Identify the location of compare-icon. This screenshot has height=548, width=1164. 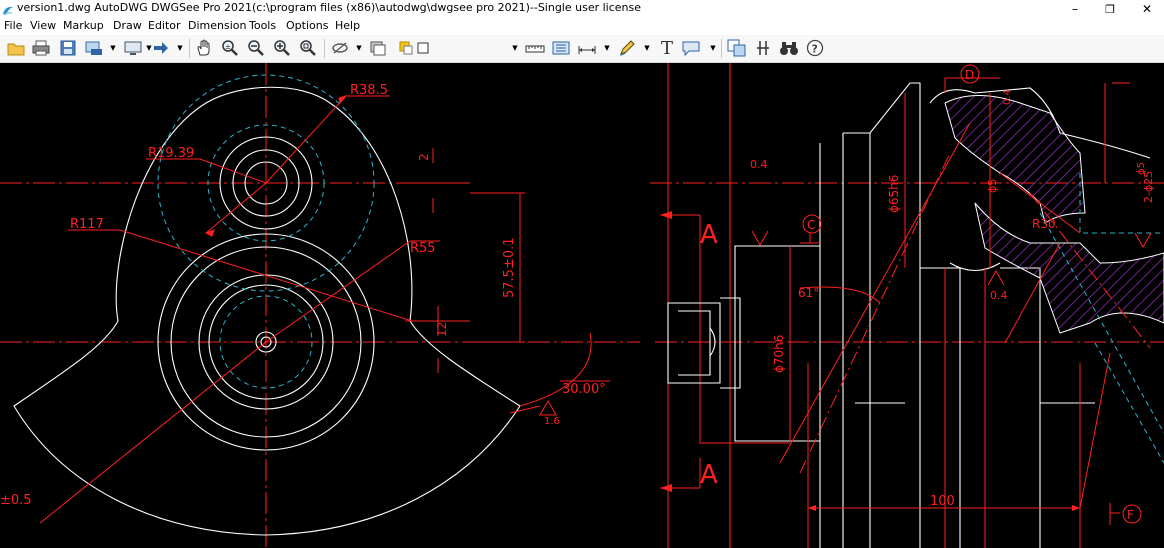
(737, 48).